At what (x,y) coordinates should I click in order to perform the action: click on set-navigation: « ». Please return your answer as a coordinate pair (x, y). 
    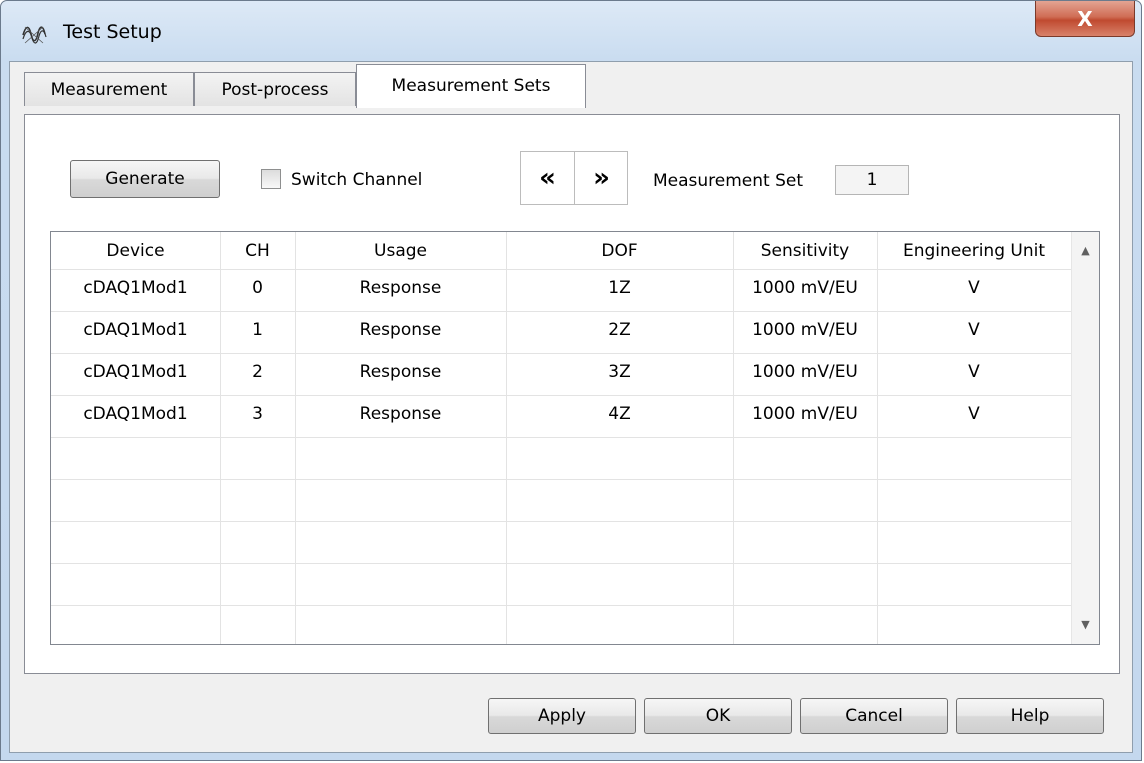
    Looking at the image, I should click on (574, 178).